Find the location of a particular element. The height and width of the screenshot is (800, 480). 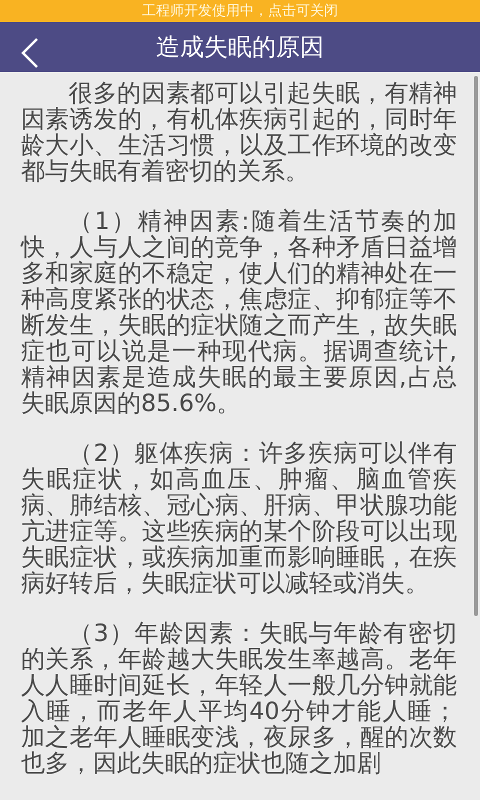

back-icon is located at coordinates (30, 53).